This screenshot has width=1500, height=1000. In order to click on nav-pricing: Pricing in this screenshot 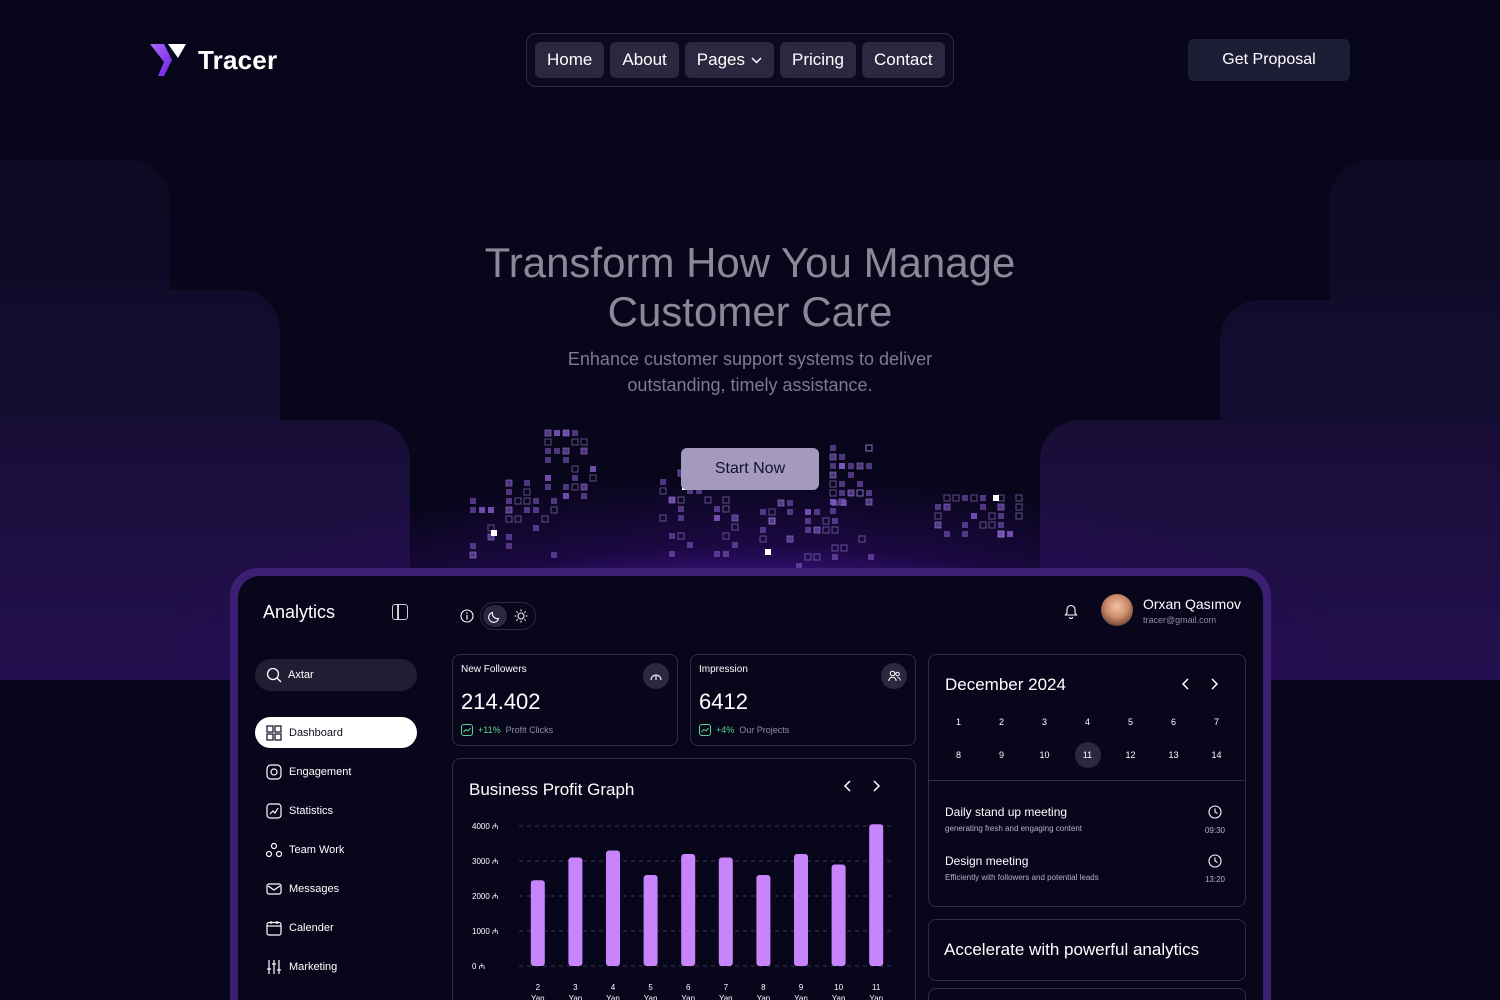, I will do `click(818, 60)`.